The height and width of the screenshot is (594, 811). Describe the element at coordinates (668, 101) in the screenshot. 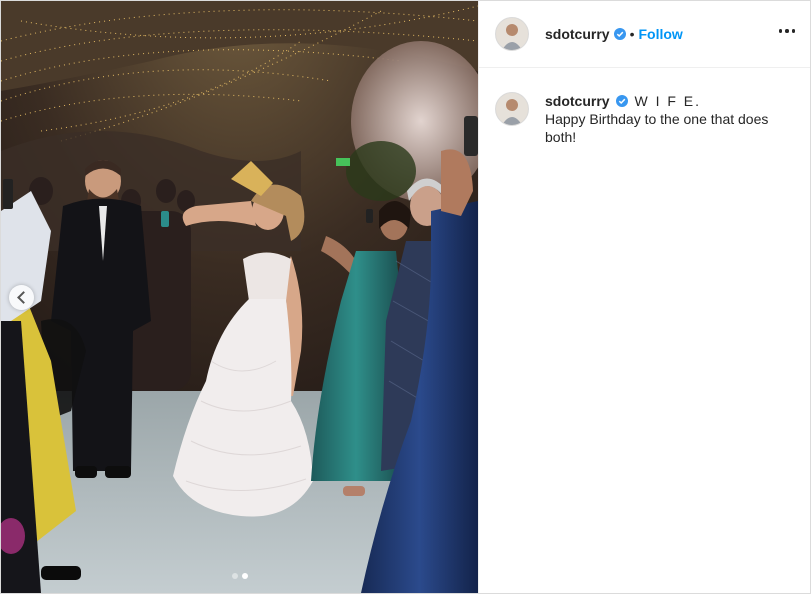

I see `caption-headline: W I F E.` at that location.